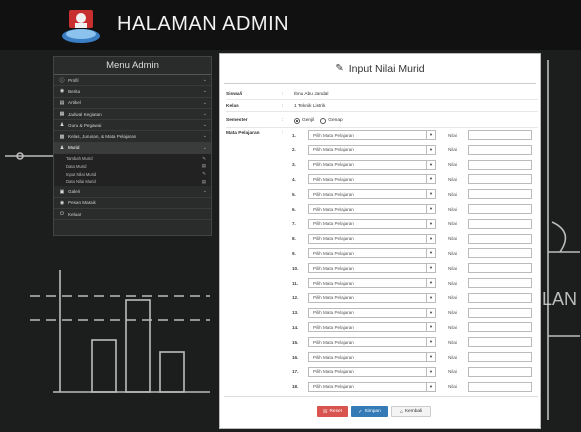 This screenshot has height=432, width=581. What do you see at coordinates (132, 137) in the screenshot?
I see `sidebar-item-kelas-jurusan: ▩ Kelas, Jurusan, & Mata Pelajaran ⌄` at bounding box center [132, 137].